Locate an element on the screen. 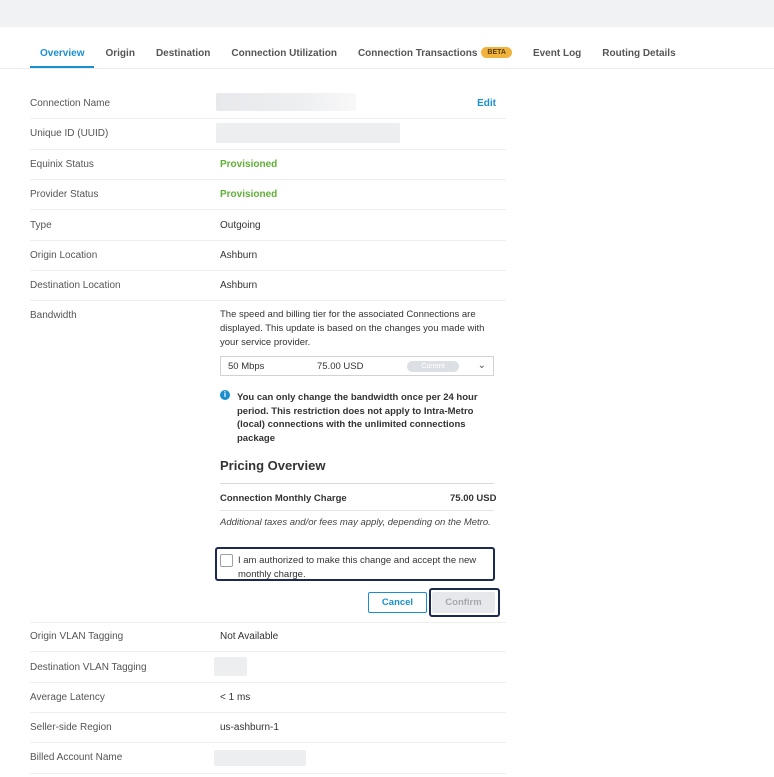 The width and height of the screenshot is (774, 777). destination-vlan-label: Destination VLAN Tagging is located at coordinates (88, 667).